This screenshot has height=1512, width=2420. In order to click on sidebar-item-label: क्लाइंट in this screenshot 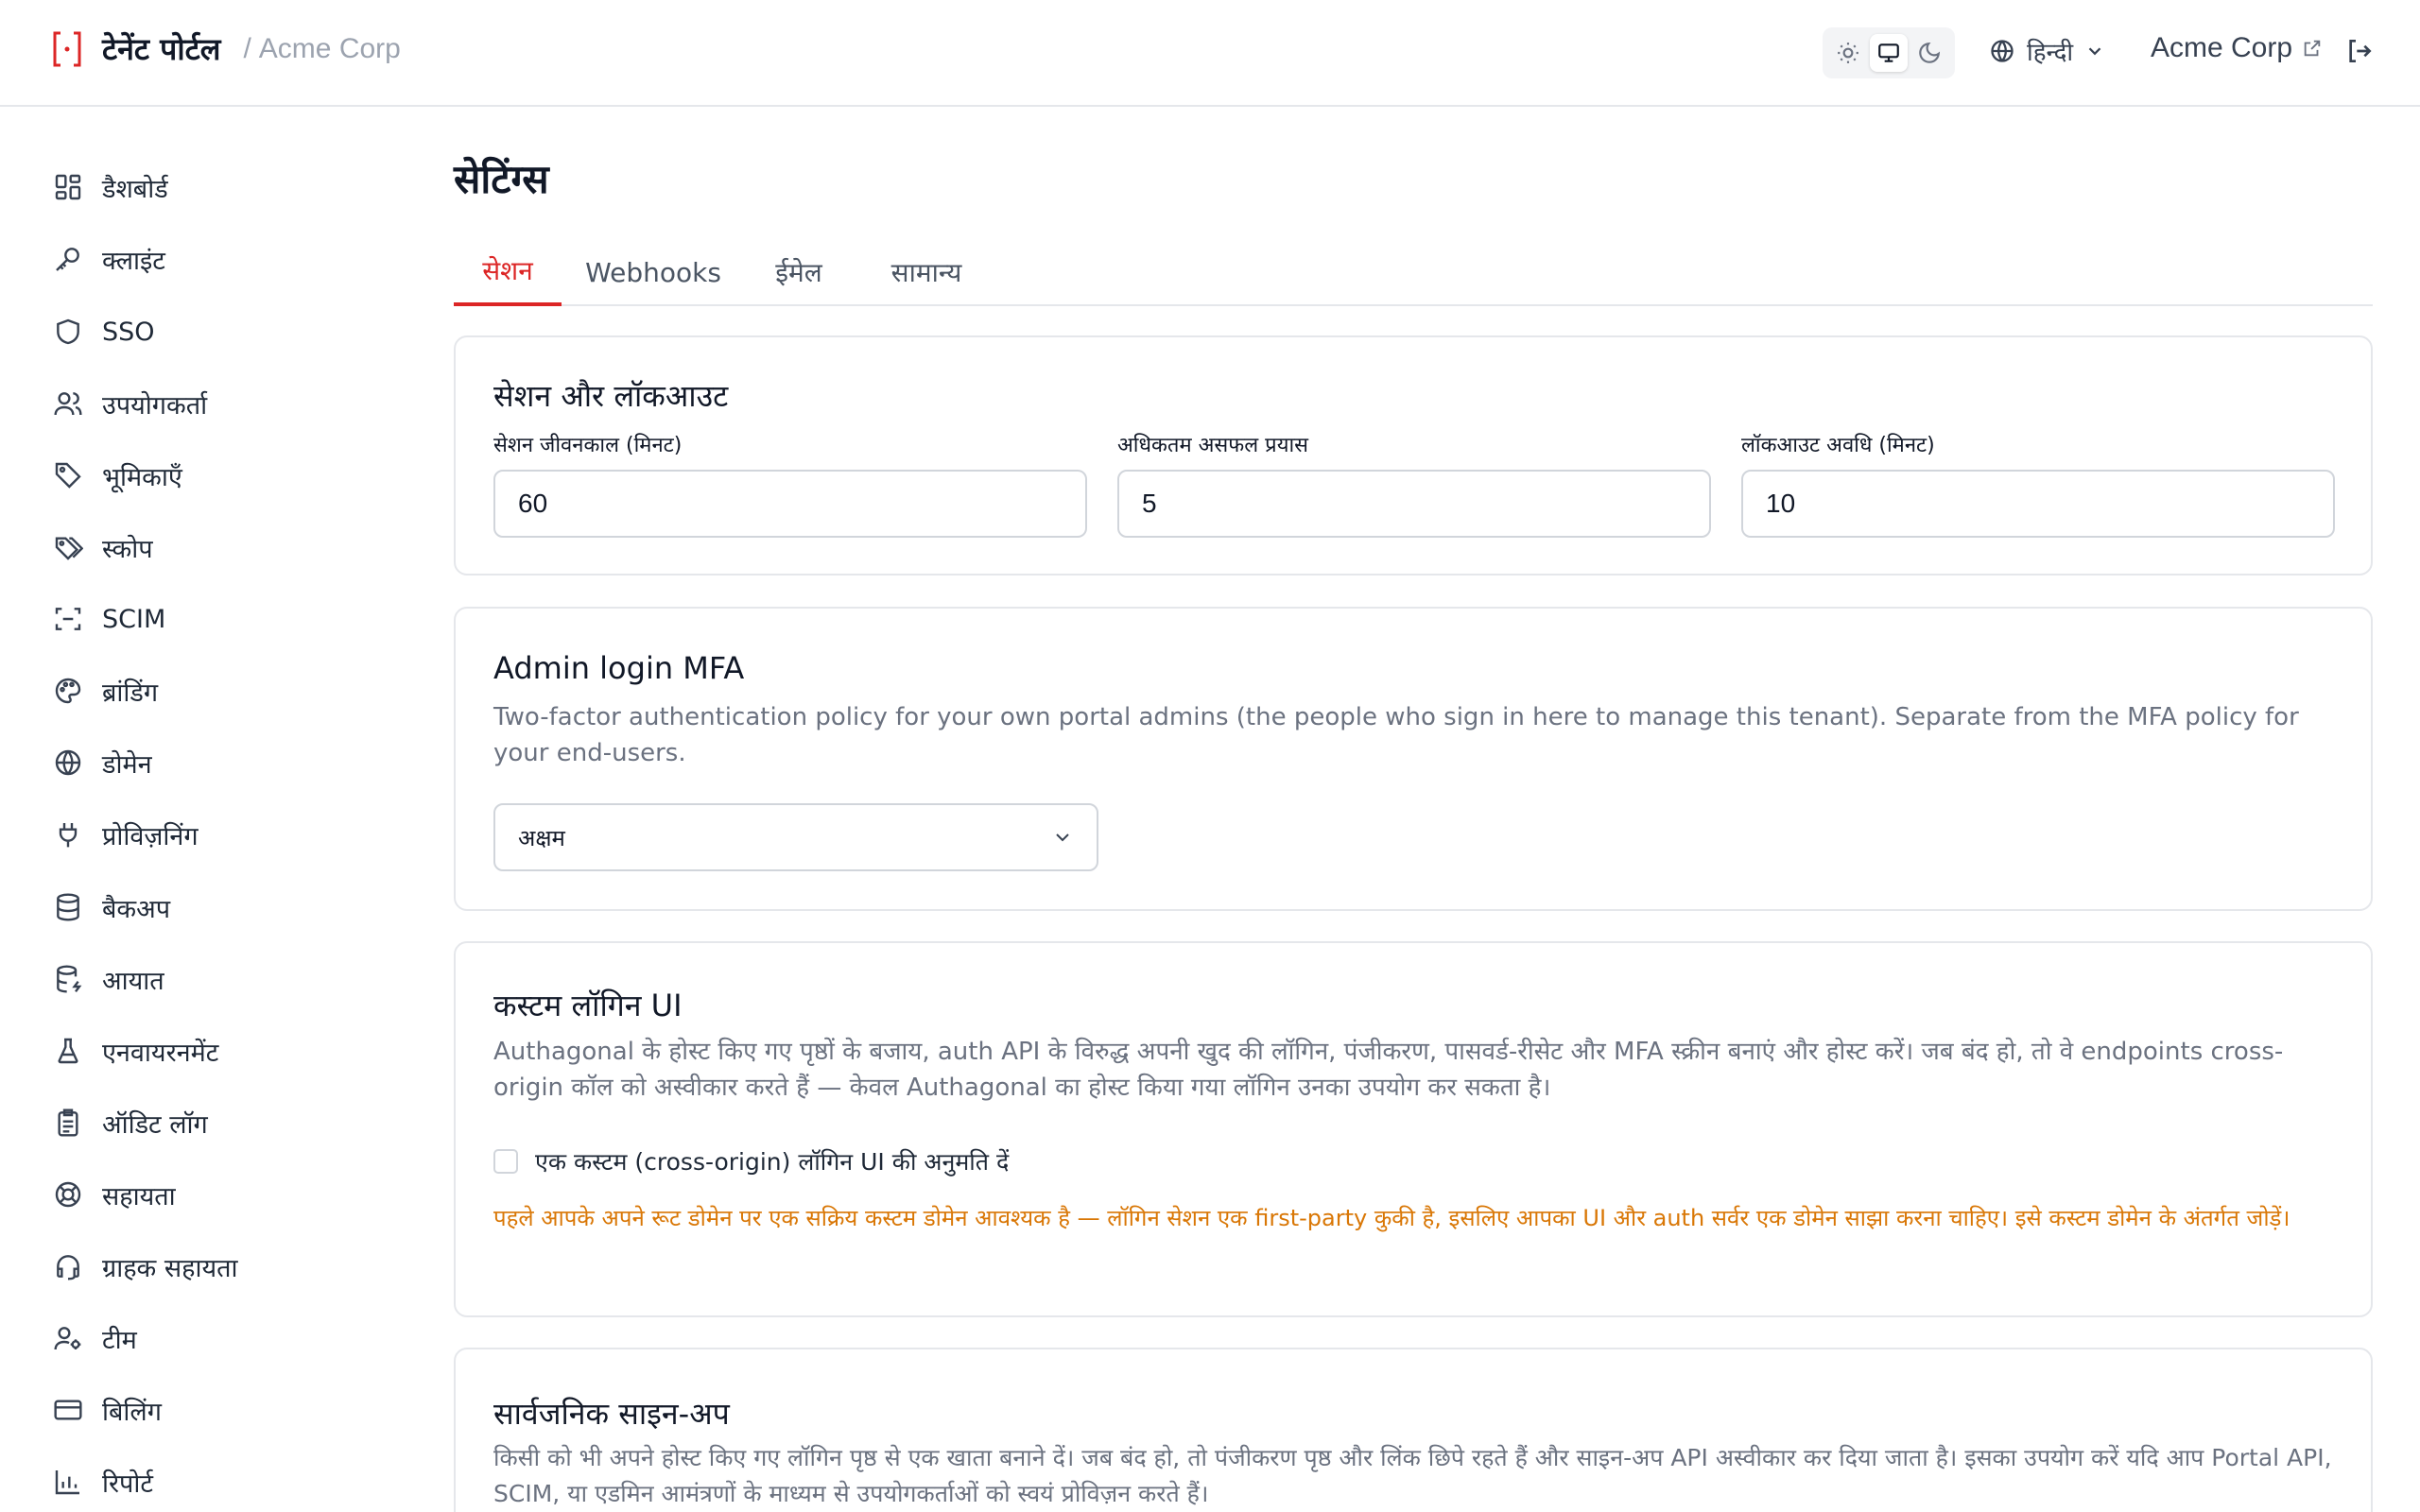, I will do `click(133, 261)`.